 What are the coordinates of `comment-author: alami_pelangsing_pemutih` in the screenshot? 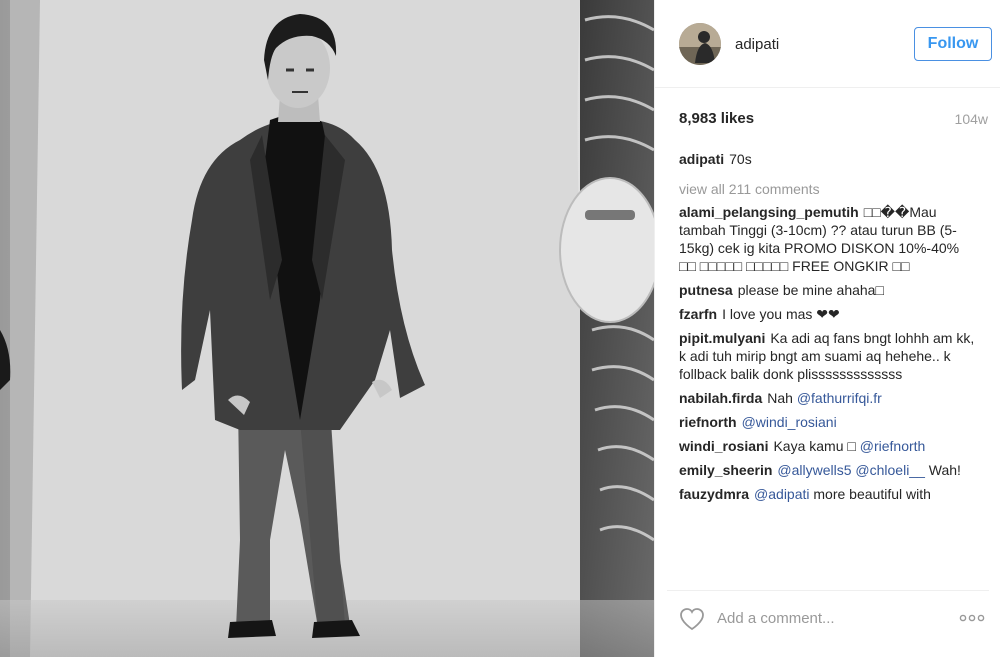 It's located at (769, 212).